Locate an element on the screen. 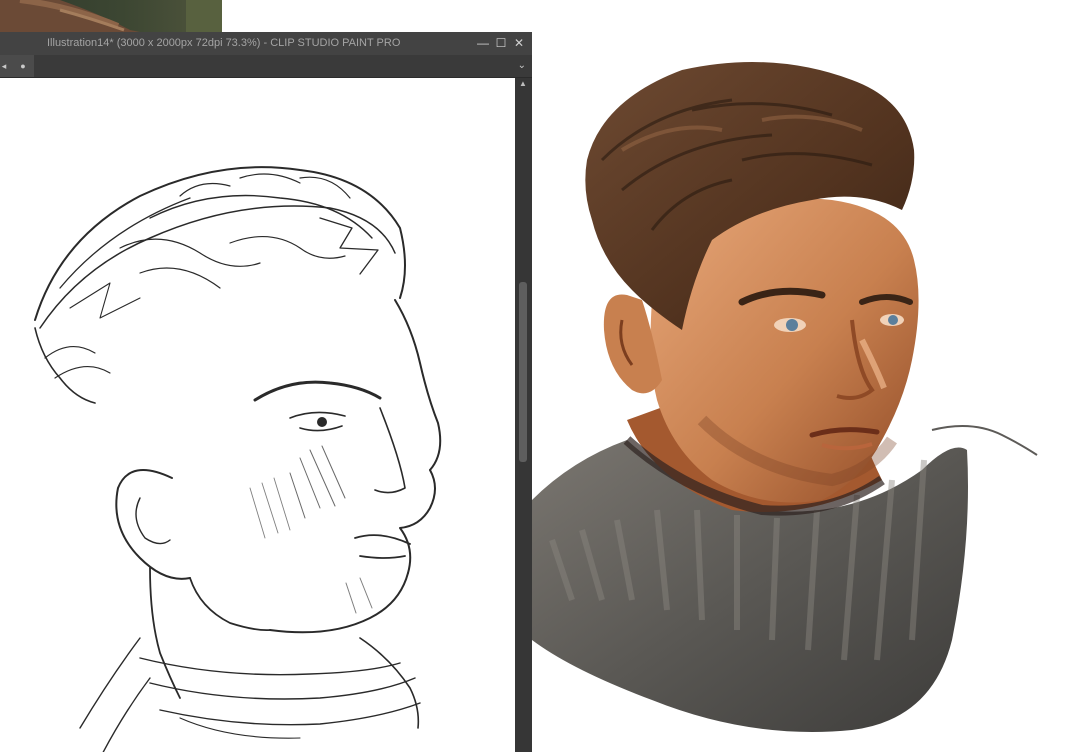 The width and height of the screenshot is (1066, 752). background-photo-corner is located at coordinates (111, 16).